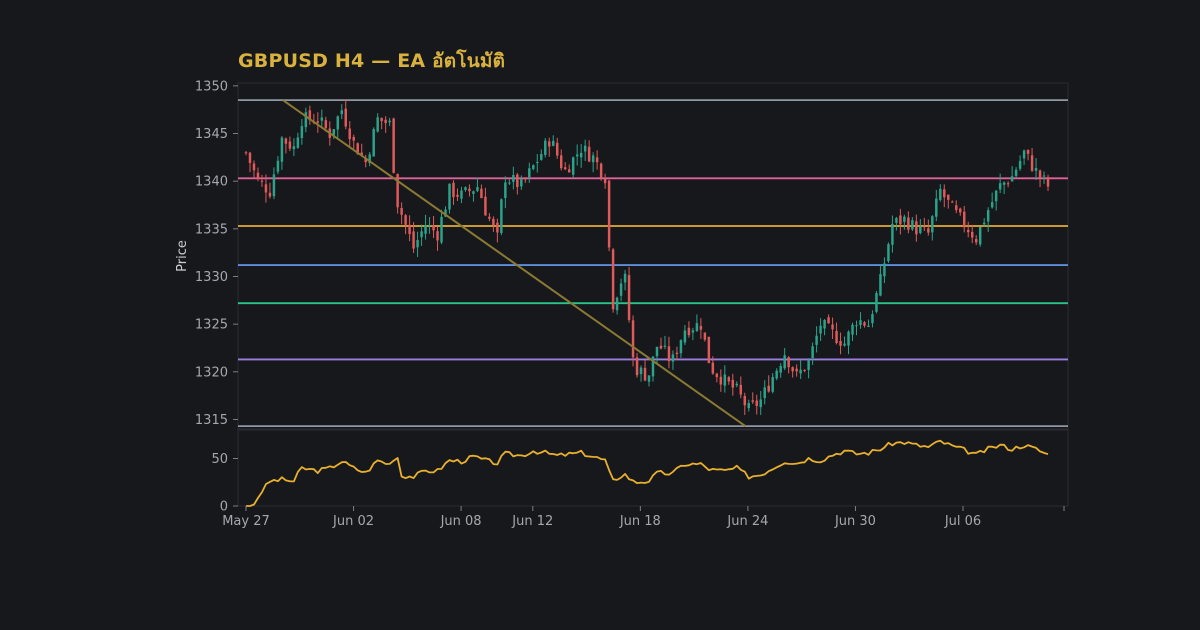 The height and width of the screenshot is (630, 1200). Describe the element at coordinates (211, 277) in the screenshot. I see `price-tick-label: 1330` at that location.